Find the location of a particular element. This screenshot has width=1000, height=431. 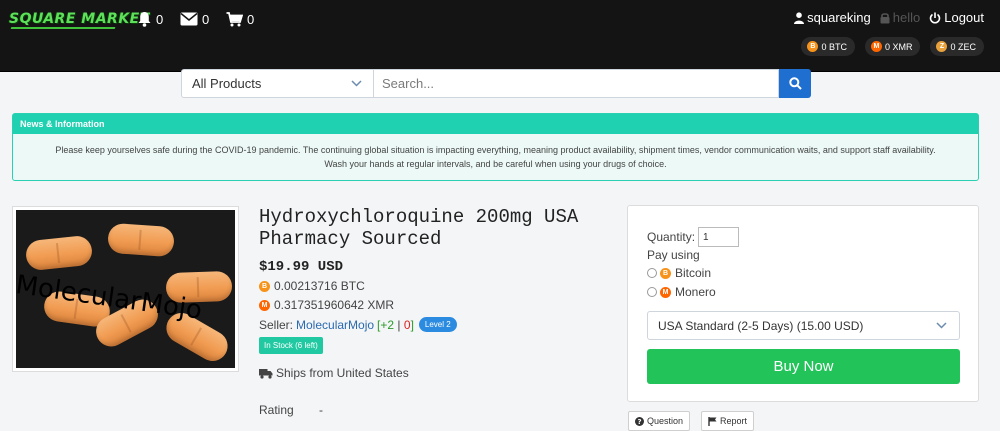

monero-radio is located at coordinates (652, 292).